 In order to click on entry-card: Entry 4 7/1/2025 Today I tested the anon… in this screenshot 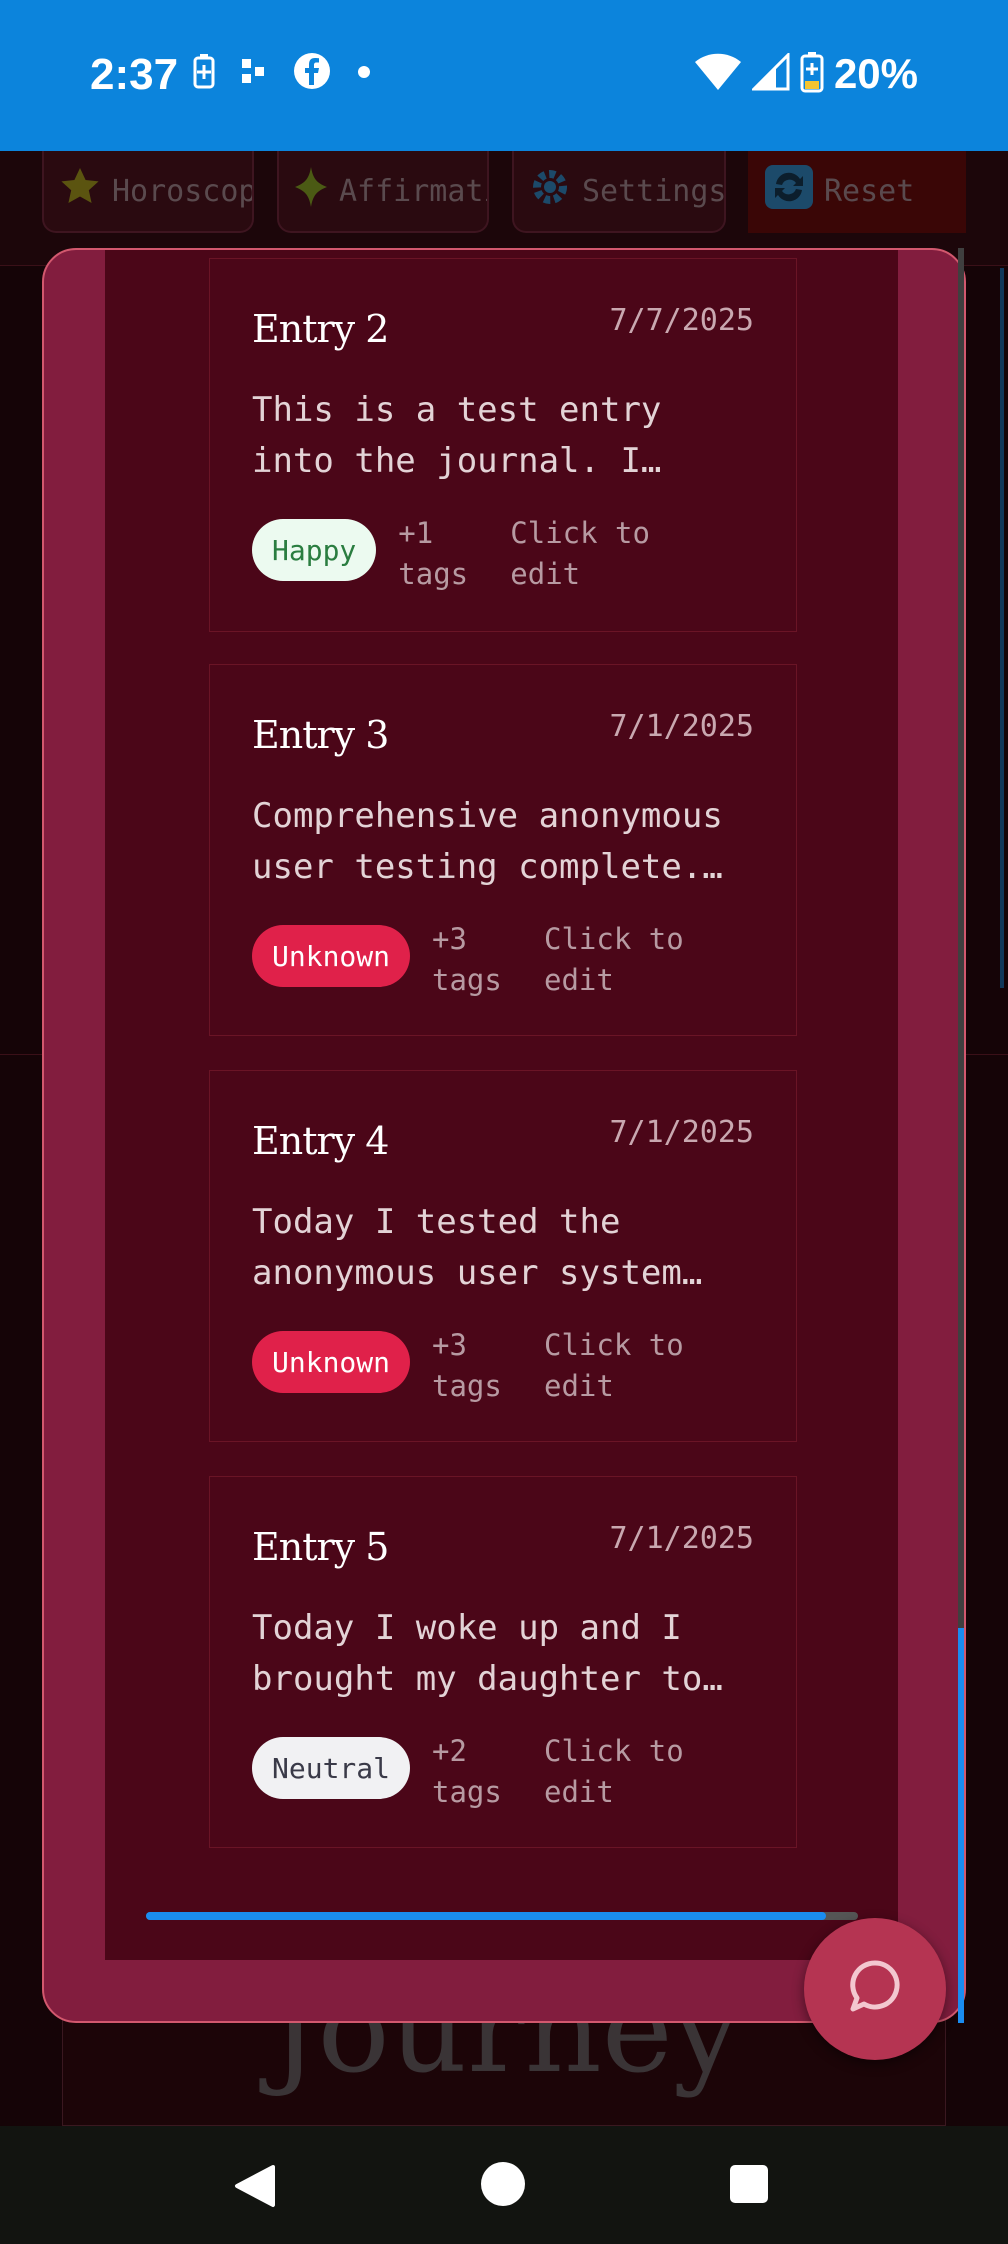, I will do `click(503, 1256)`.